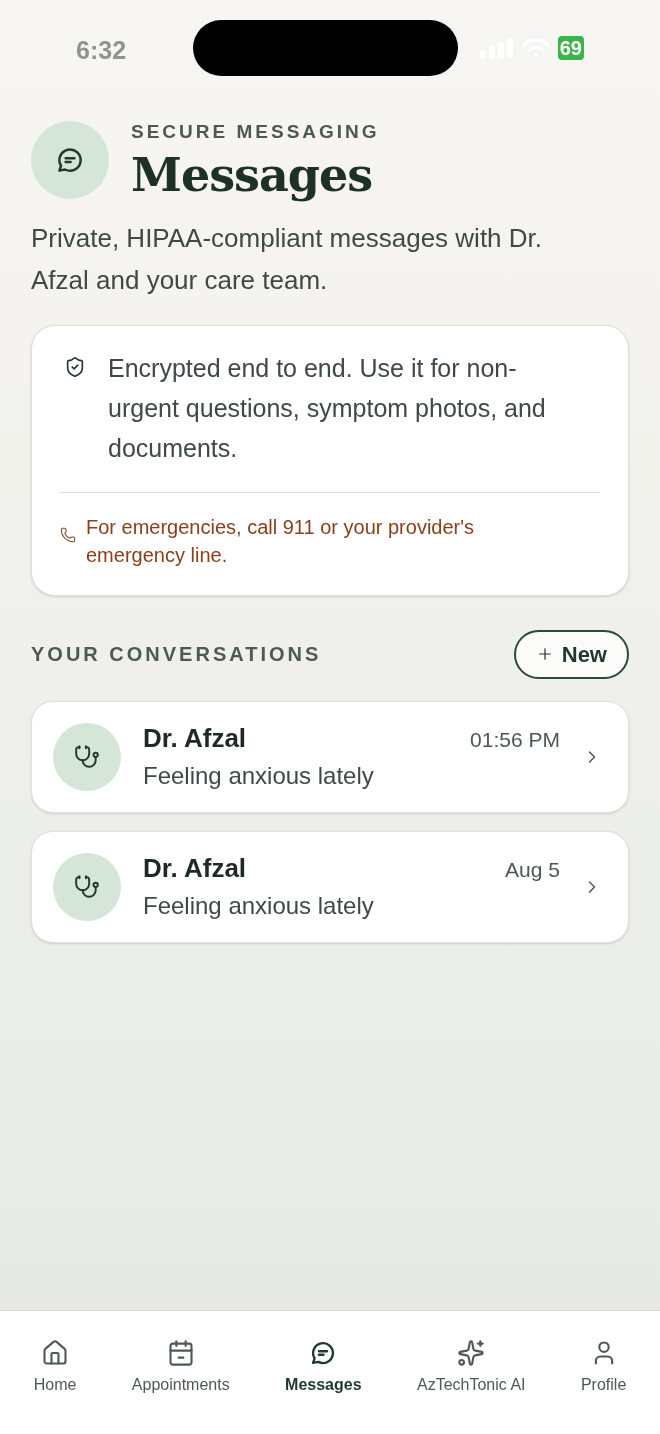  What do you see at coordinates (570, 48) in the screenshot?
I see `battery-indicator: 69` at bounding box center [570, 48].